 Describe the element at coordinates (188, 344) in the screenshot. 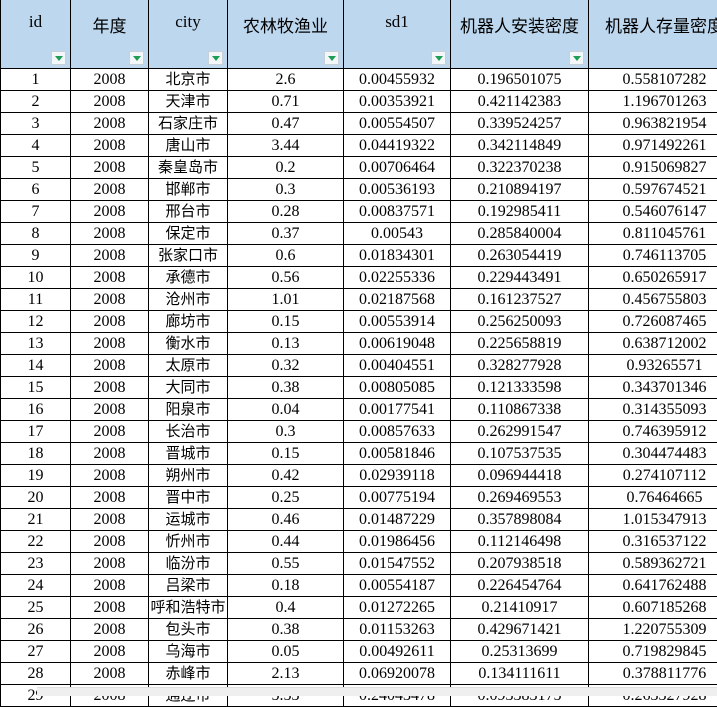

I see `table-cell: 衡水市` at that location.